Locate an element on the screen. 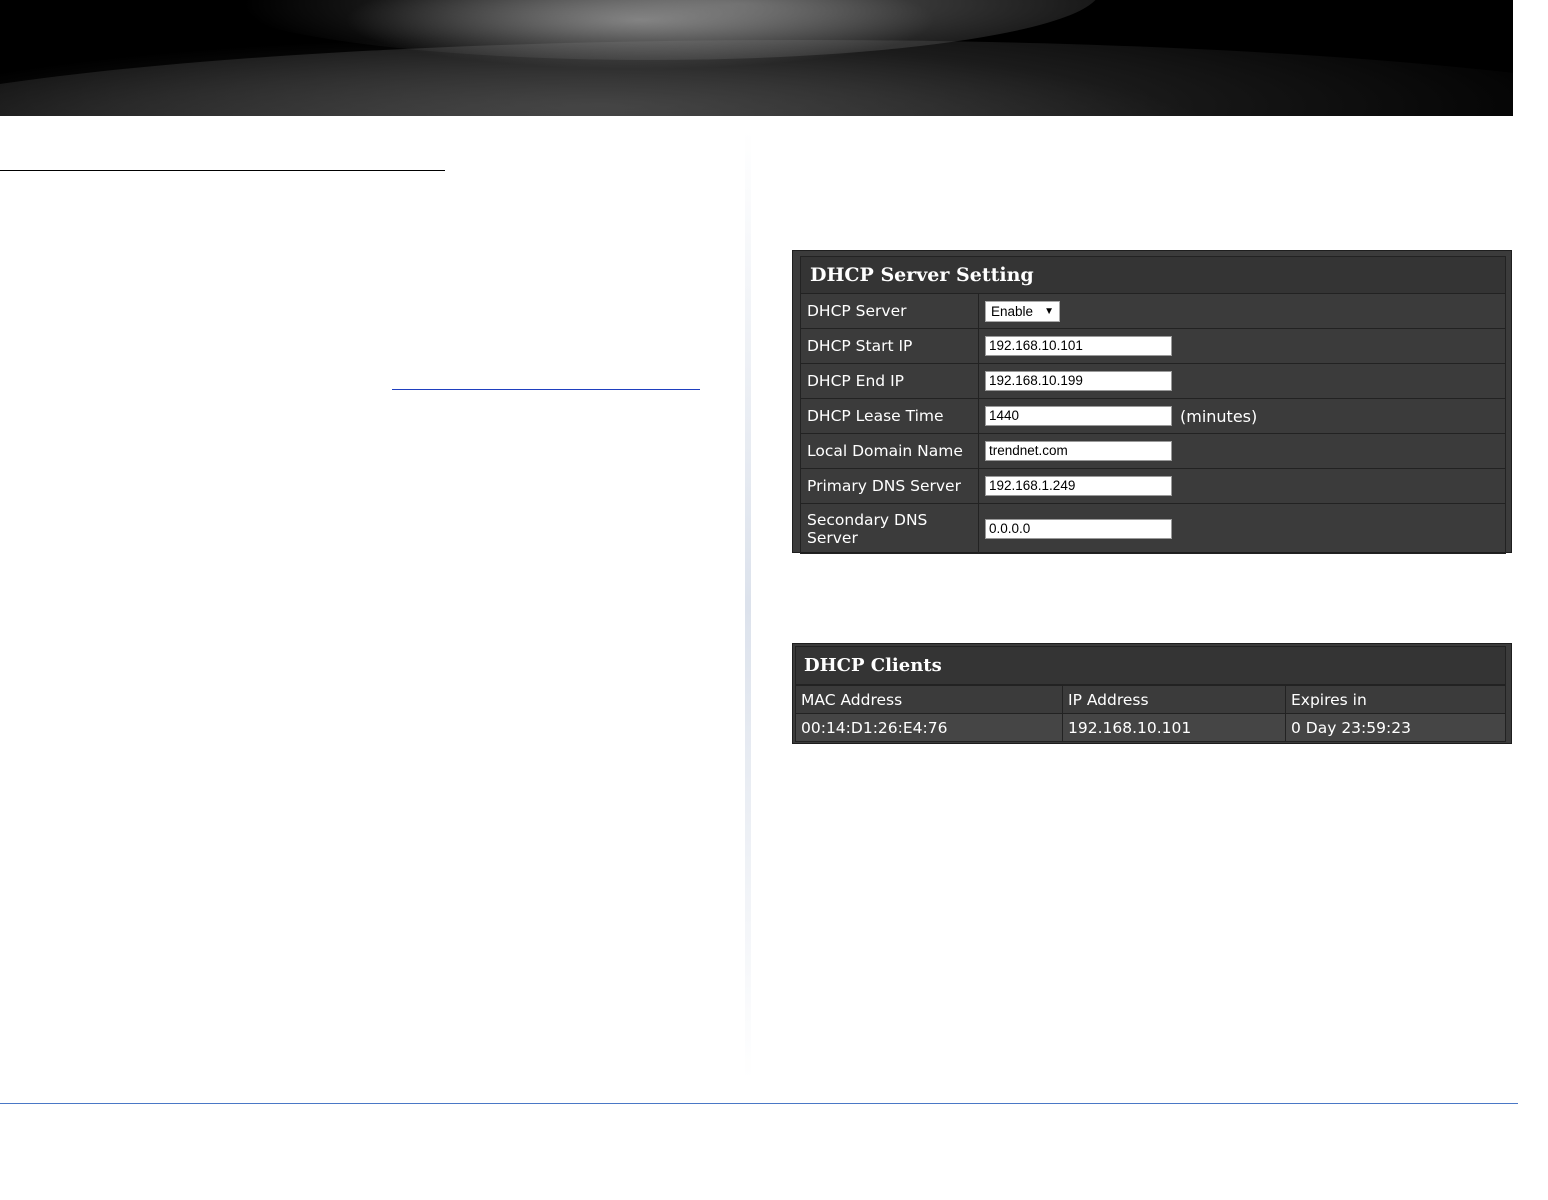 This screenshot has width=1548, height=1200. field-label: DHCP End IP is located at coordinates (890, 381).